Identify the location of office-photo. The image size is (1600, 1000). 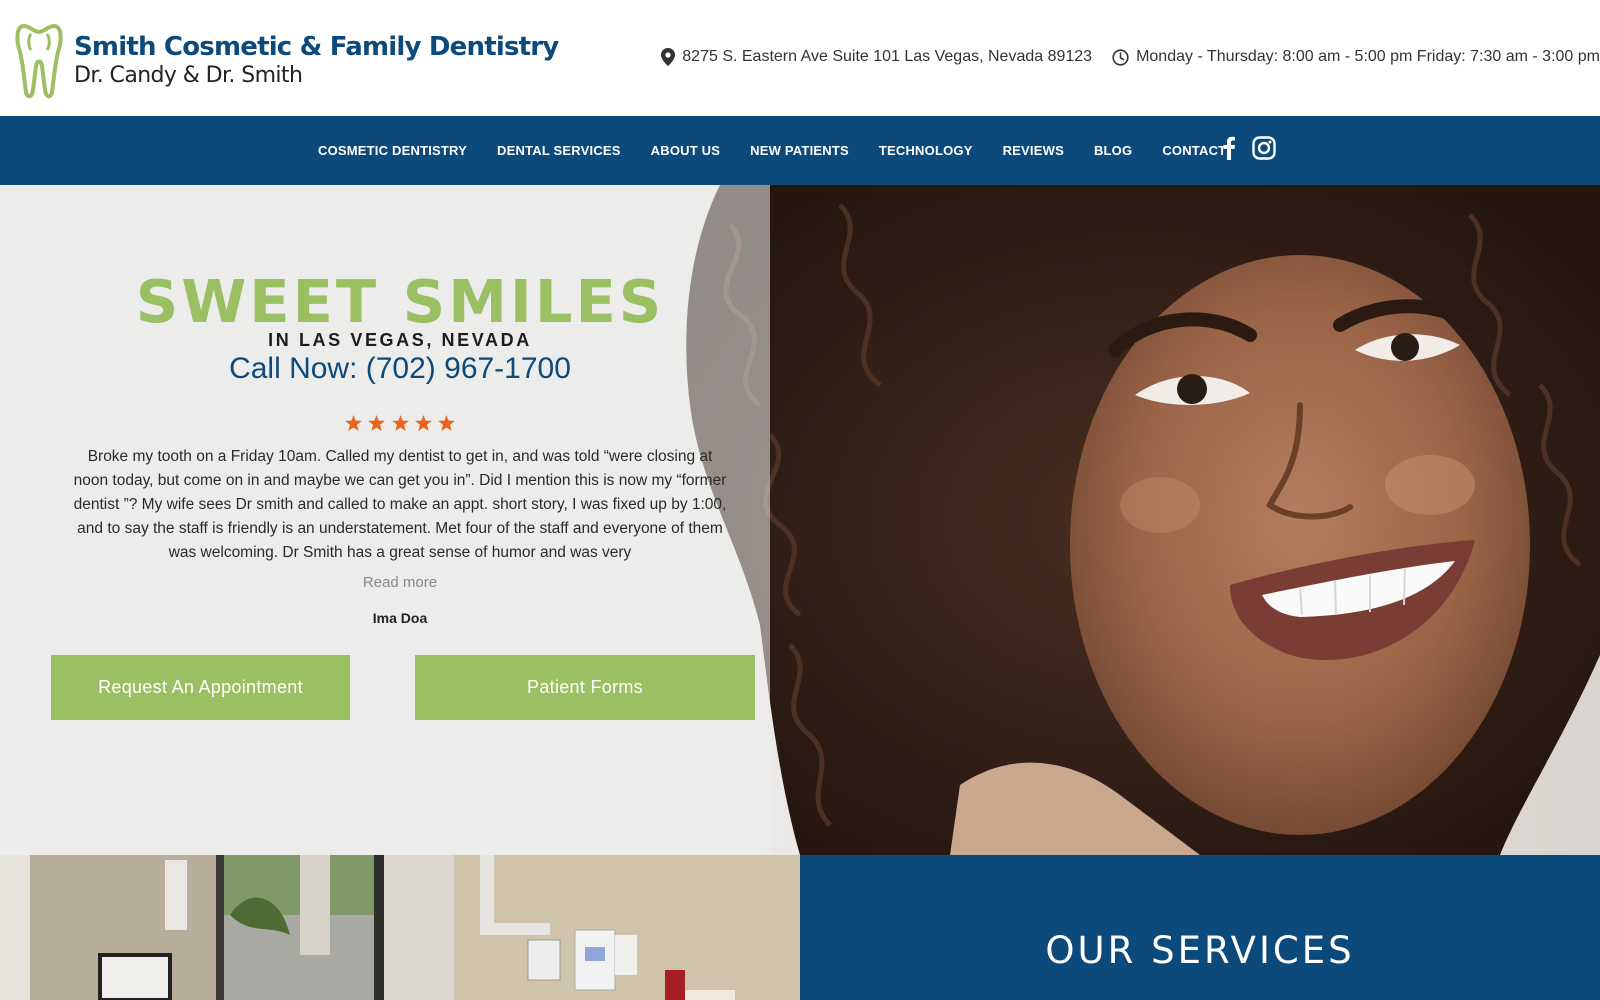
(400, 927).